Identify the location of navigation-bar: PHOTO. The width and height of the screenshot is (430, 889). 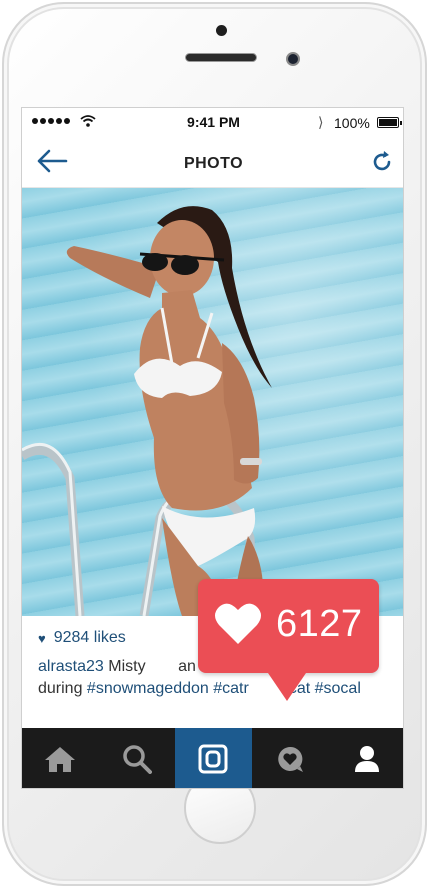
(212, 162).